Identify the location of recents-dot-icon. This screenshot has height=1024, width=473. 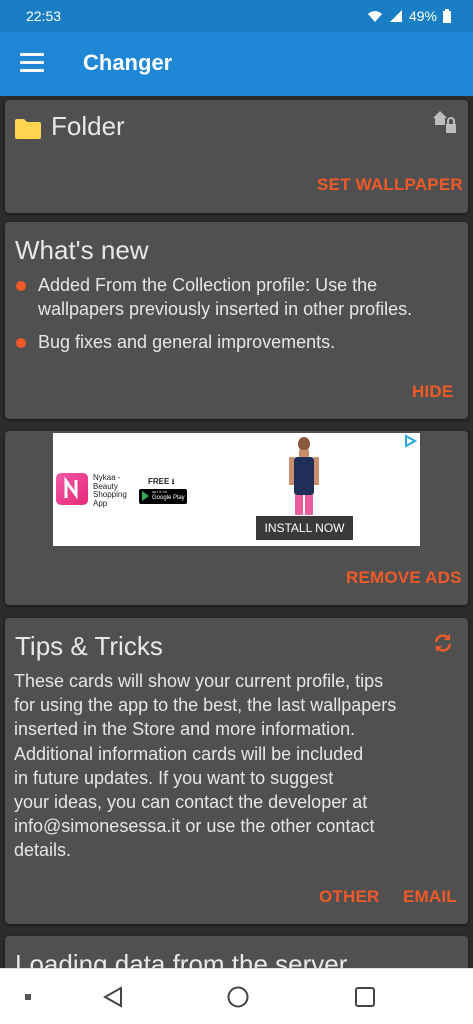
(28, 997).